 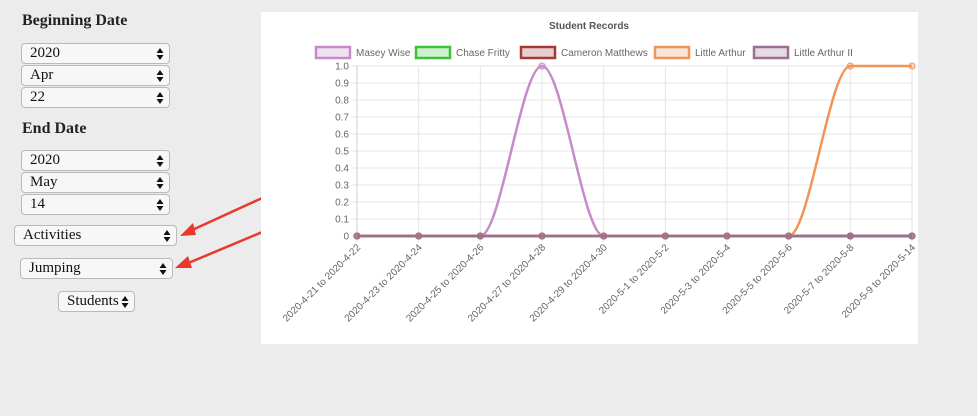 What do you see at coordinates (346, 237) in the screenshot?
I see `y-tick-label-0: 0` at bounding box center [346, 237].